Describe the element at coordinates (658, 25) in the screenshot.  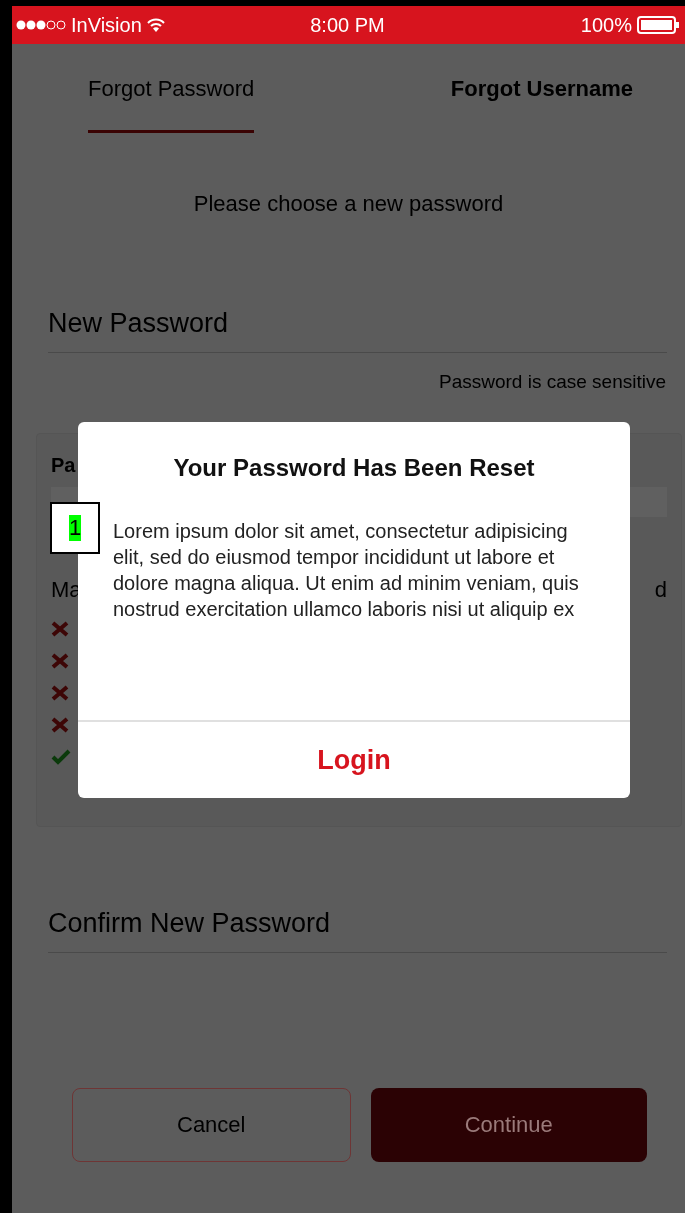
I see `battery-icon` at that location.